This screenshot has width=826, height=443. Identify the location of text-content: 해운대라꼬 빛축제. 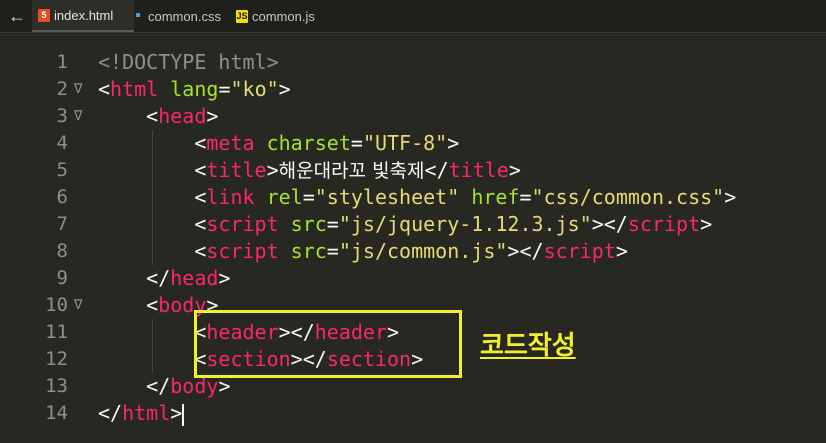
(351, 171).